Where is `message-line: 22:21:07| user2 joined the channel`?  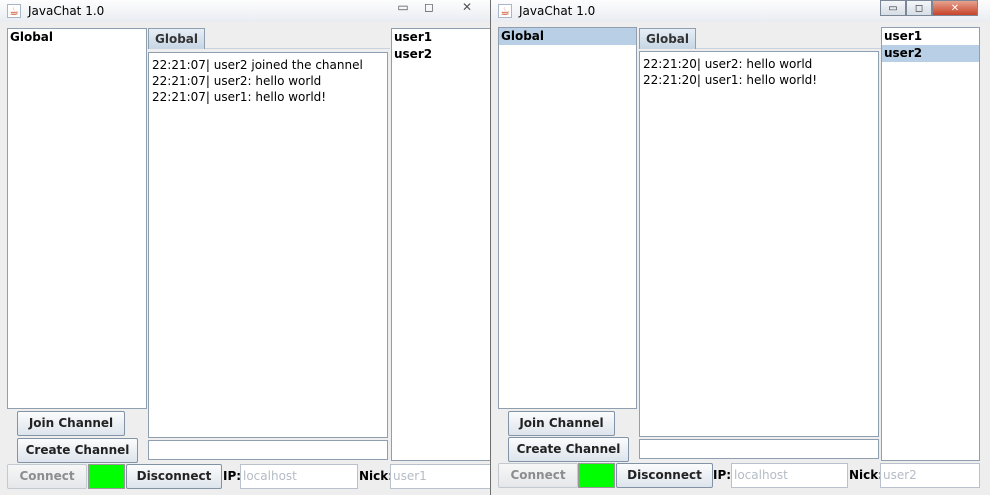 message-line: 22:21:07| user2 joined the channel is located at coordinates (257, 65).